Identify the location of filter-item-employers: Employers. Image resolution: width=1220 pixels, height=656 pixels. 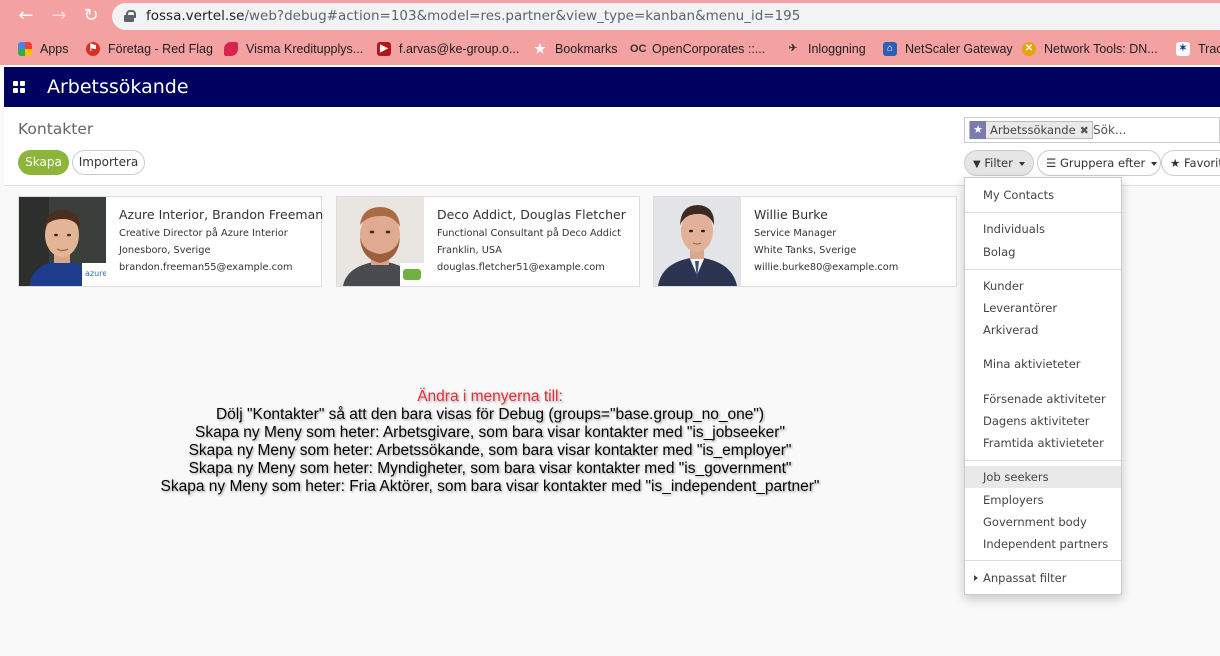
(1043, 500).